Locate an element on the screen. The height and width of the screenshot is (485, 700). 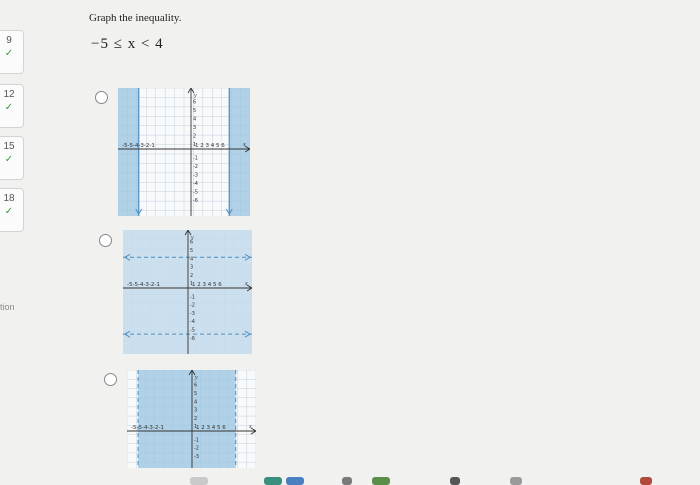
option-c-radio is located at coordinates (110, 379).